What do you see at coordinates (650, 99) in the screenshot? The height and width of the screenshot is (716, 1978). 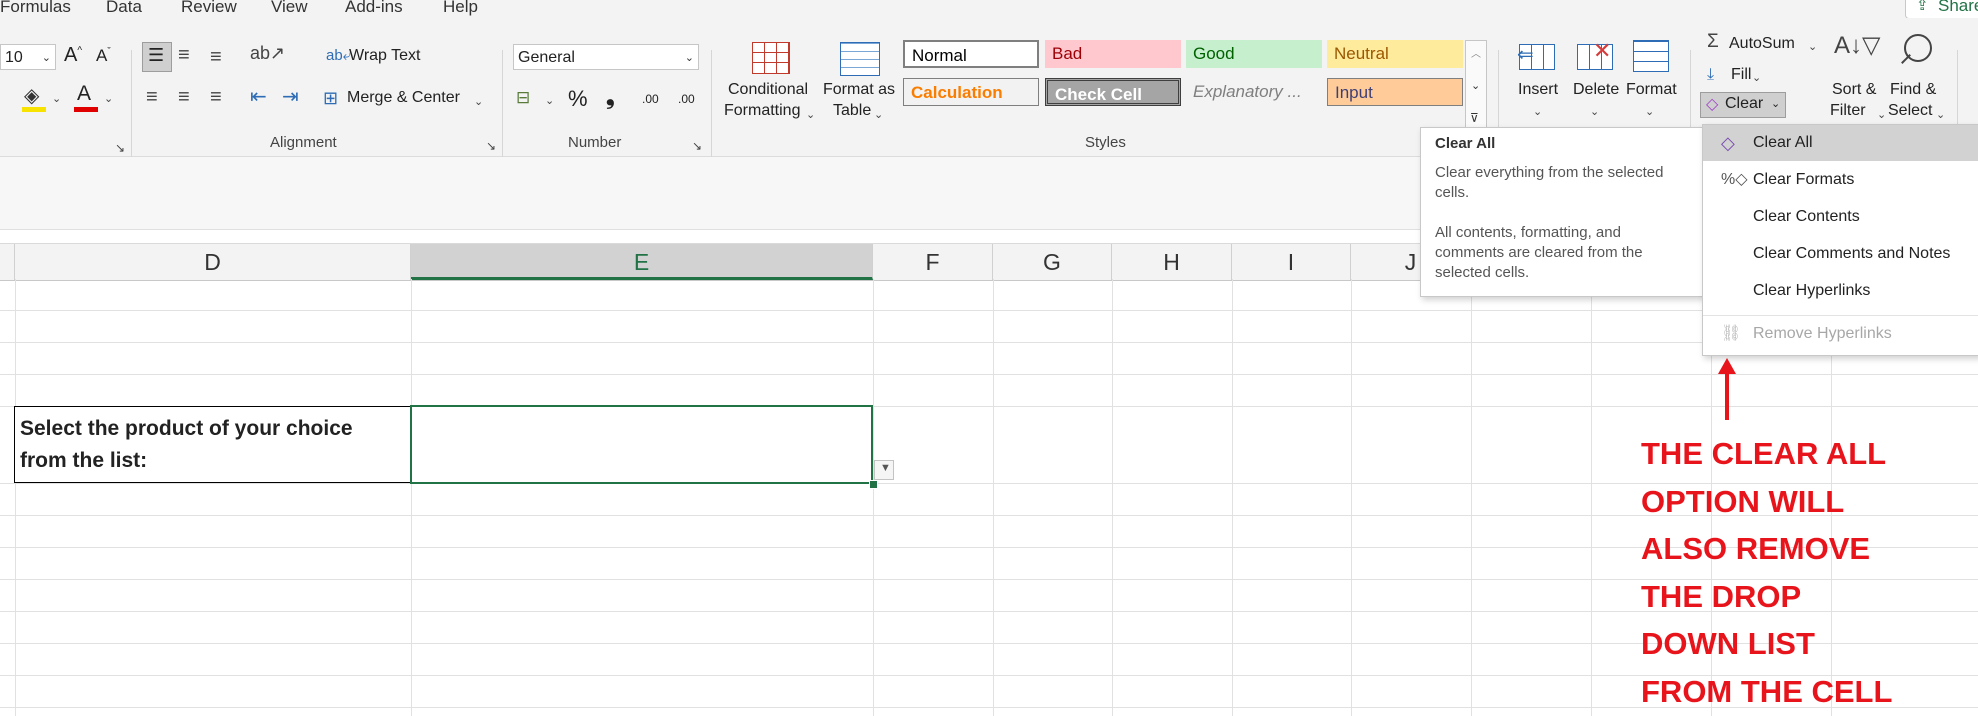 I see `increase-decimal-button: .00` at bounding box center [650, 99].